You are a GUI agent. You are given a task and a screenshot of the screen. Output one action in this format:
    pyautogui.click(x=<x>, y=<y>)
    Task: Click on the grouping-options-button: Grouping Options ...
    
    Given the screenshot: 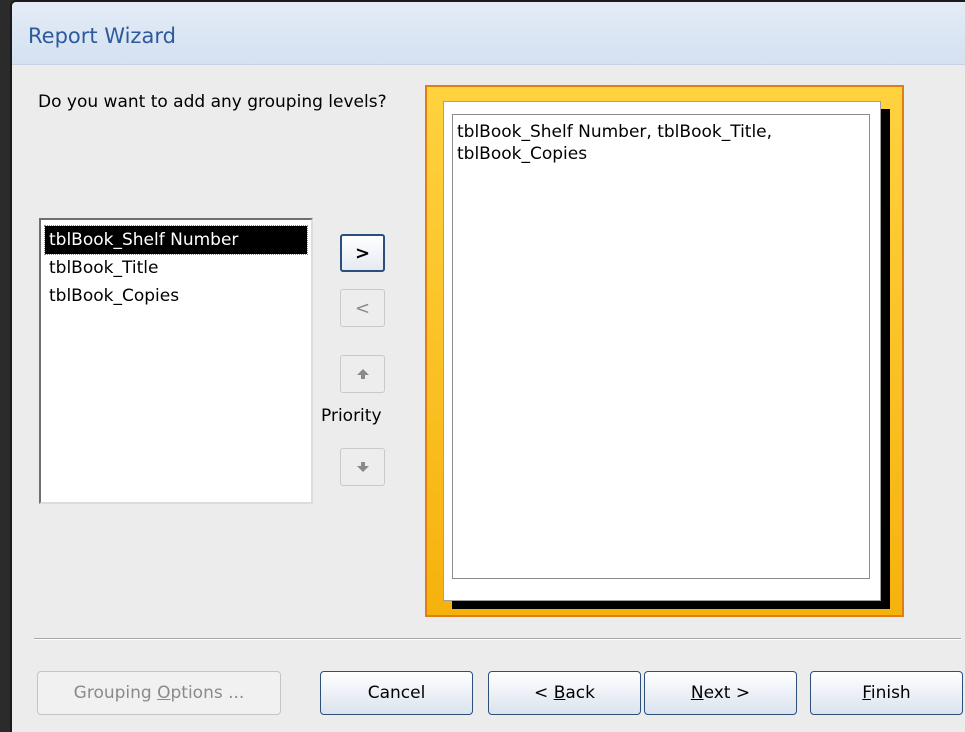 What is the action you would take?
    pyautogui.click(x=159, y=693)
    